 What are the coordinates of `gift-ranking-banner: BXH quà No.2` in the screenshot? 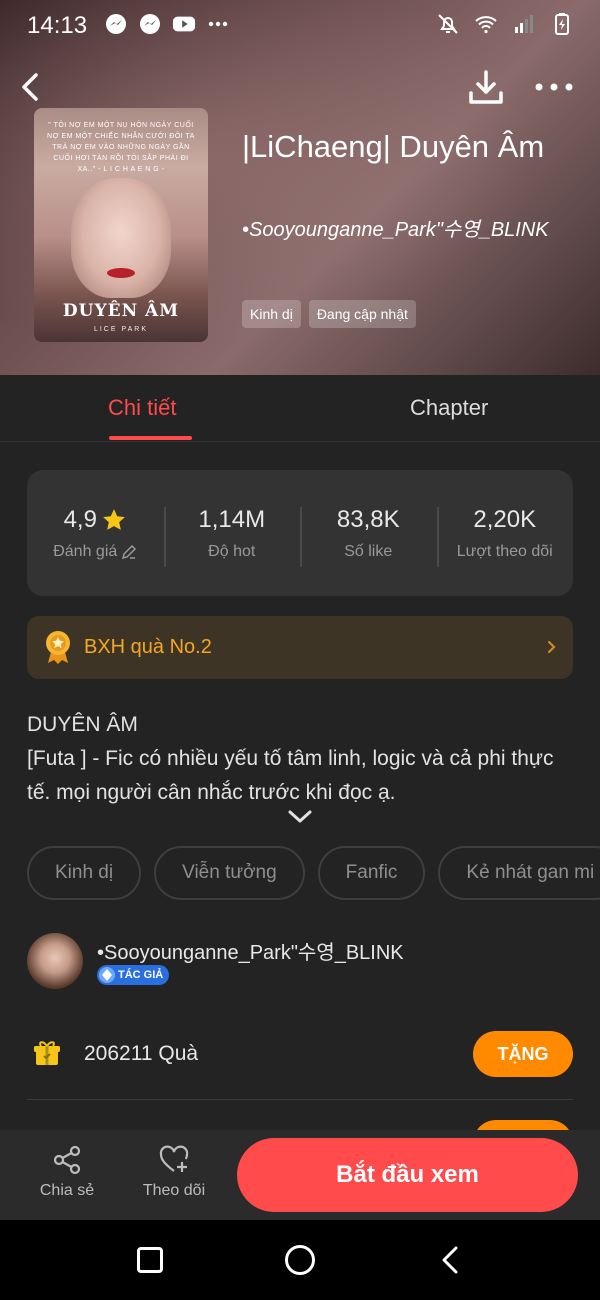 It's located at (300, 647).